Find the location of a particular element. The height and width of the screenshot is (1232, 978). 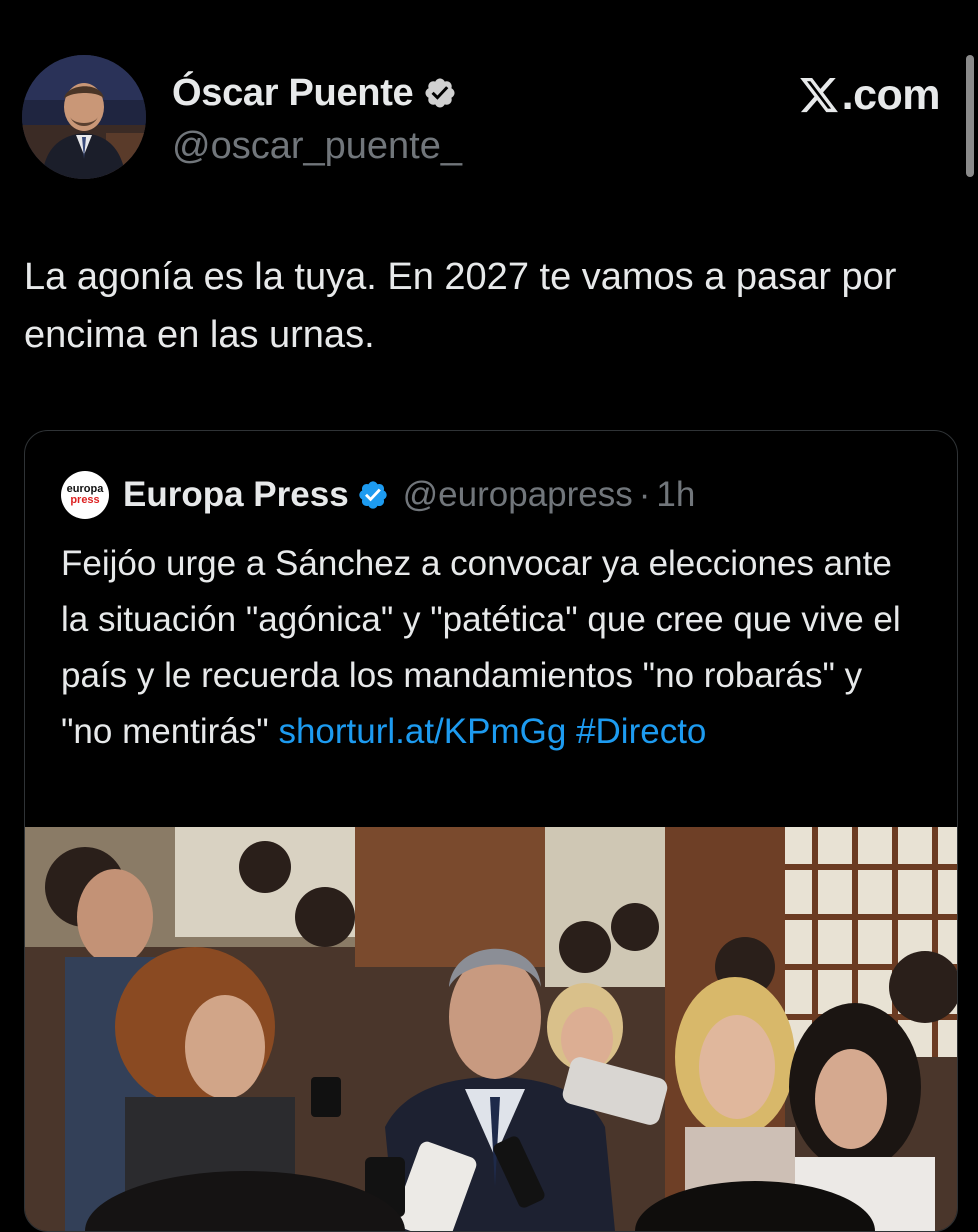

x-brand: .com is located at coordinates (869, 95).